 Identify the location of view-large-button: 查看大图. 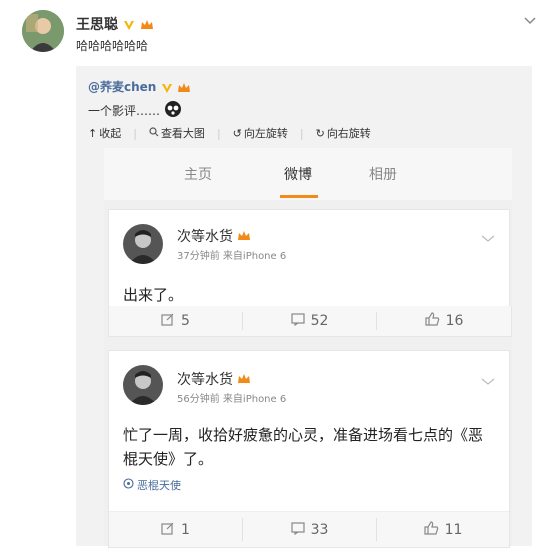
(177, 133).